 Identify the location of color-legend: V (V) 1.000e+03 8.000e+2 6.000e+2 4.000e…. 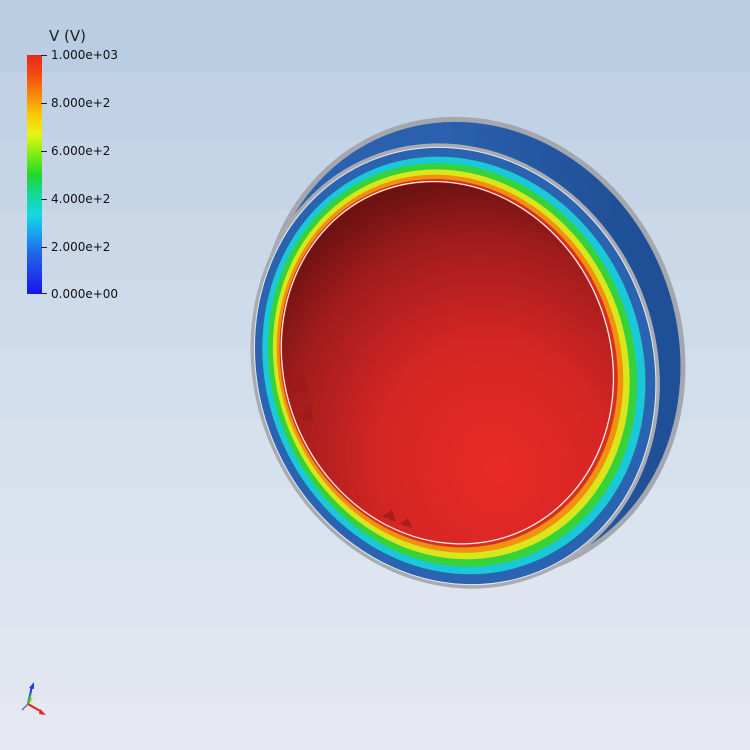
(100, 155).